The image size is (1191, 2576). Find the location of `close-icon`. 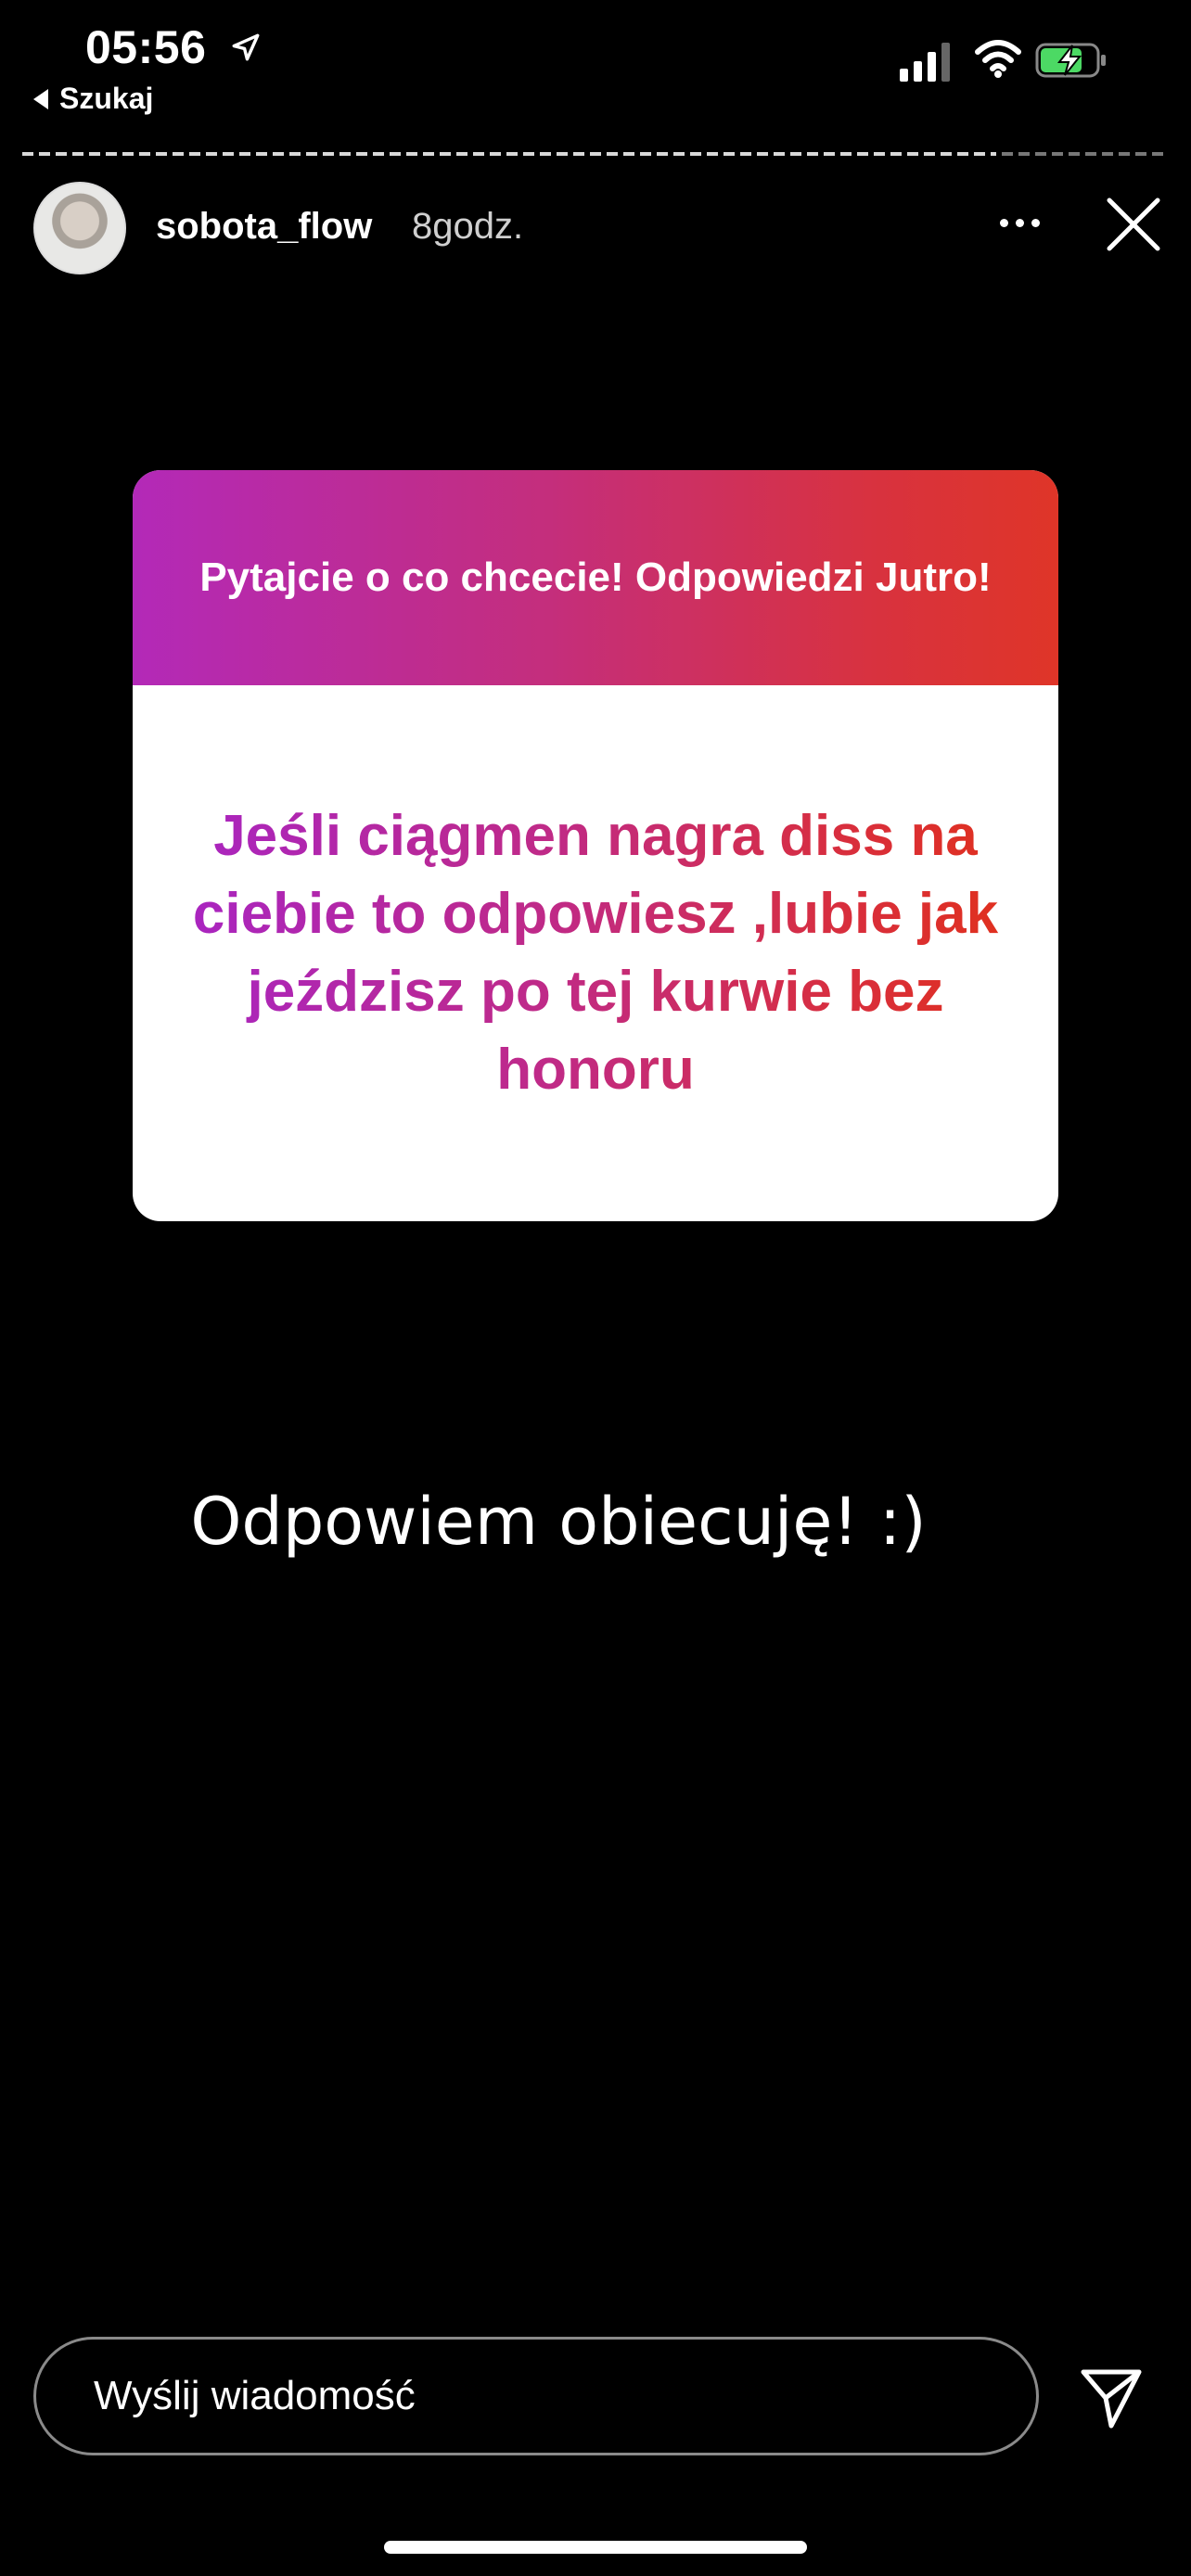

close-icon is located at coordinates (1133, 224).